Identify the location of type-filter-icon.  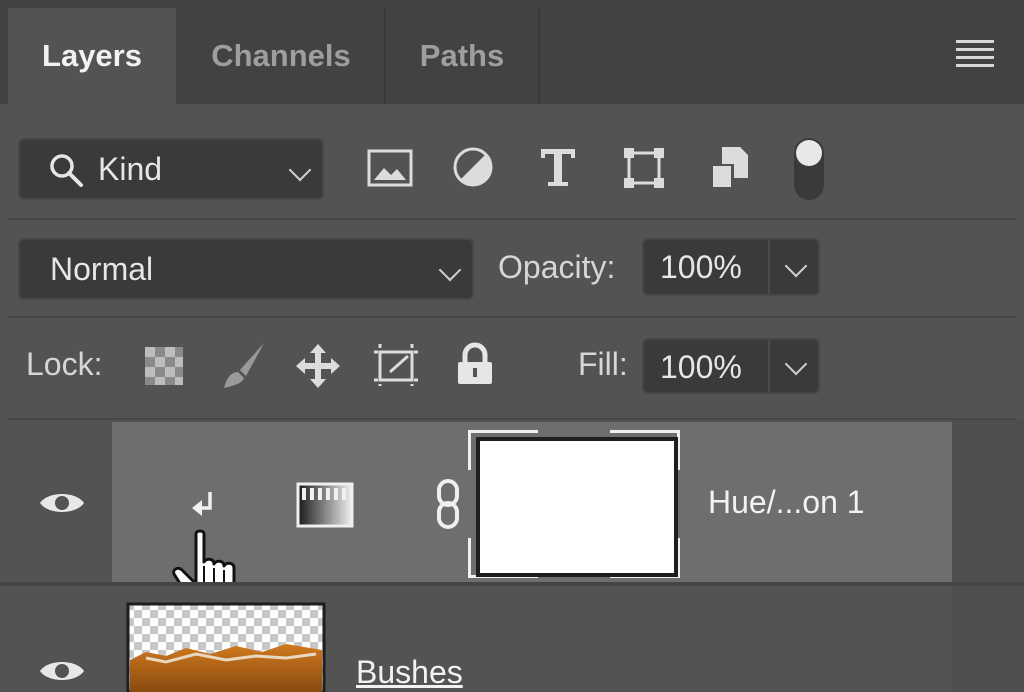
(558, 167).